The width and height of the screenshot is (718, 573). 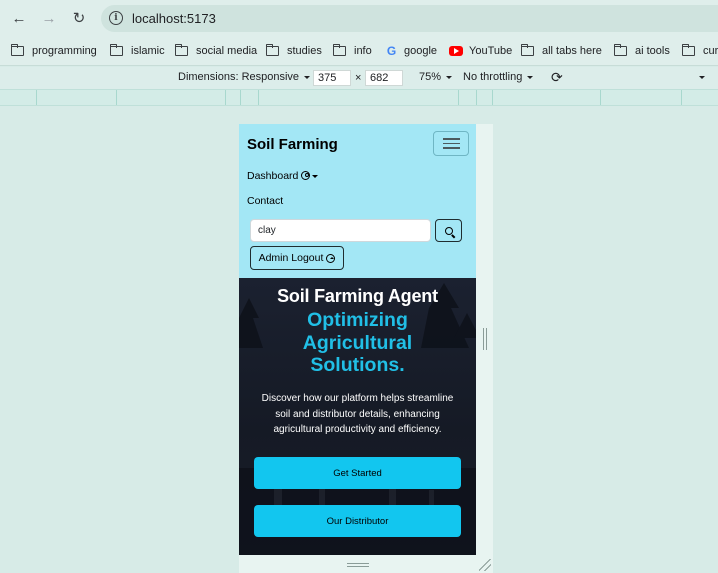 I want to click on bookmark-youtube: YouTube, so click(x=480, y=51).